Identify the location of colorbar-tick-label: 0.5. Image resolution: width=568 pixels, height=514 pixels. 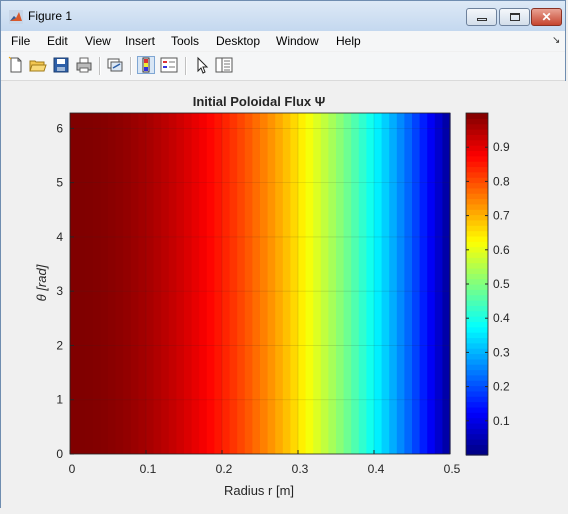
(501, 284).